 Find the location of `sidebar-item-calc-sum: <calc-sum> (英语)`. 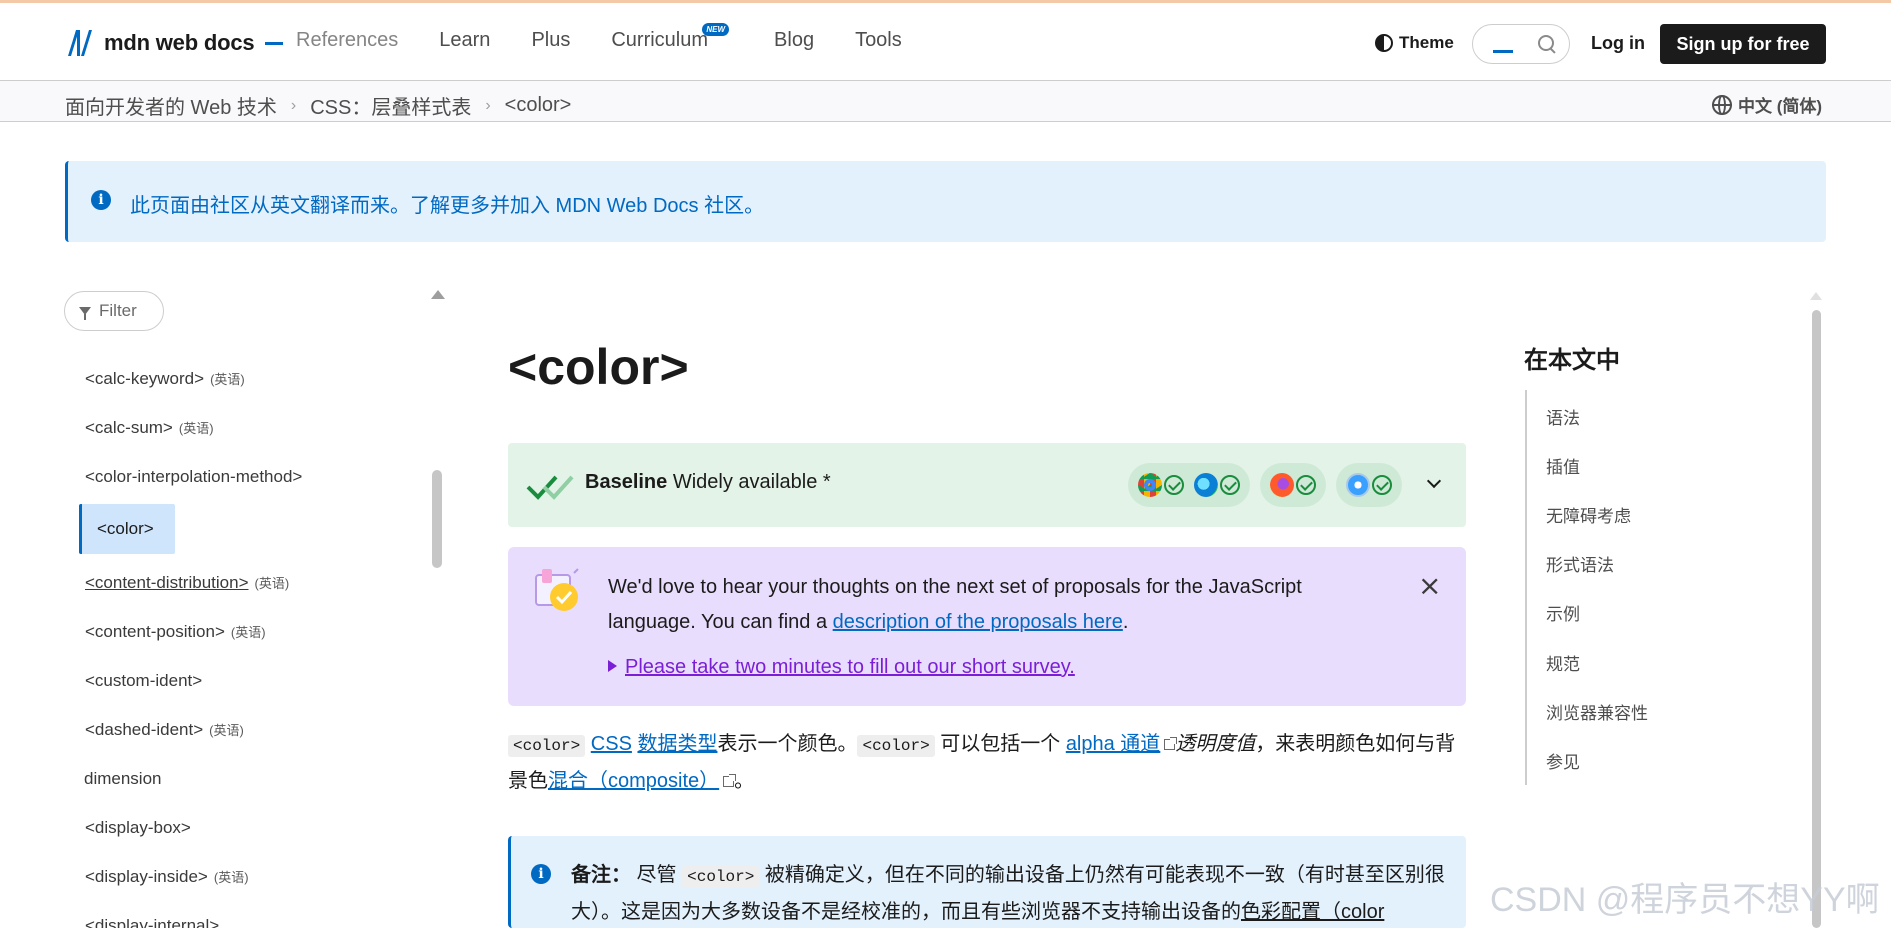

sidebar-item-calc-sum: <calc-sum> (英语) is located at coordinates (149, 428).